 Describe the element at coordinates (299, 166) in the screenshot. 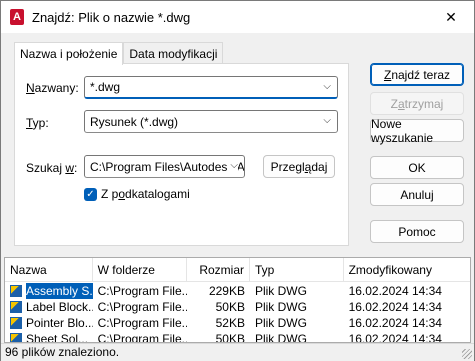

I see `browse-button: Przegl ą daj` at that location.